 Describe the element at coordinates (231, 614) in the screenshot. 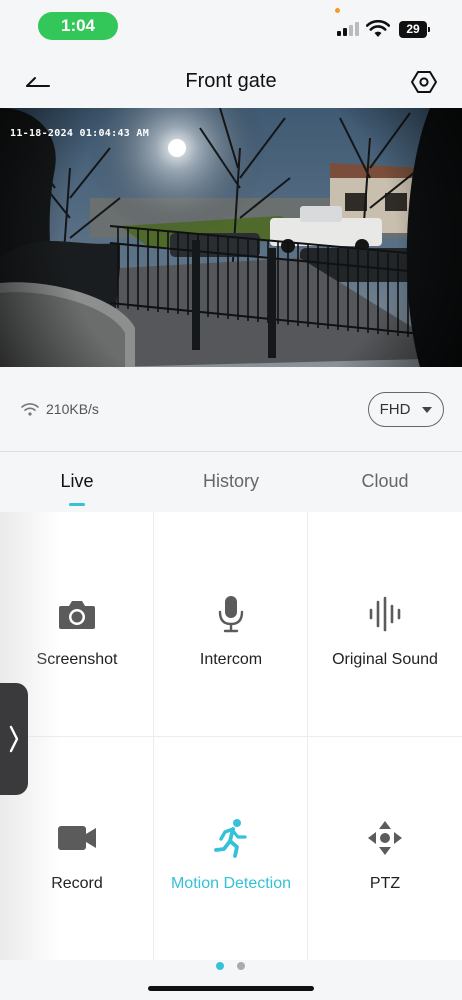

I see `microphone-icon` at that location.